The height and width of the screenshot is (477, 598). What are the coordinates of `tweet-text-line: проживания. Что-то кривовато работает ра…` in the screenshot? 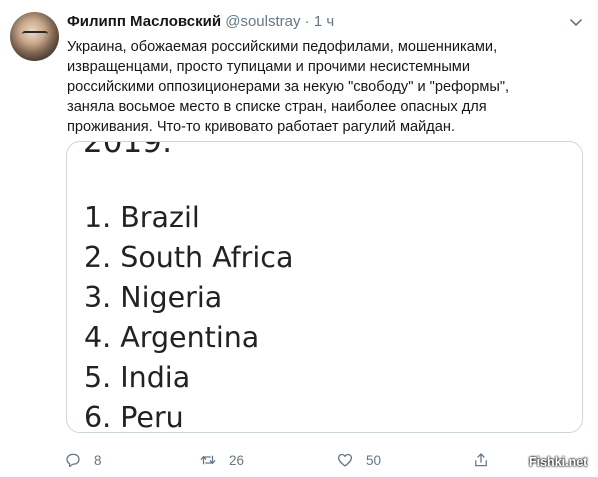 It's located at (261, 127).